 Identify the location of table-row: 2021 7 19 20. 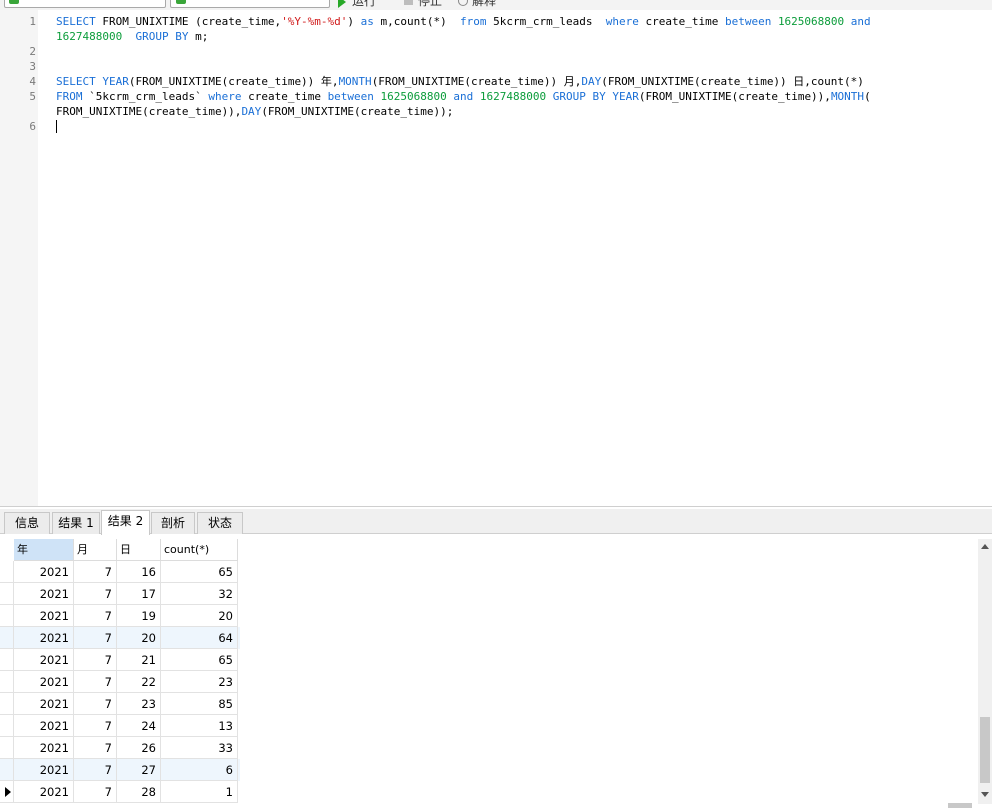
(120, 616).